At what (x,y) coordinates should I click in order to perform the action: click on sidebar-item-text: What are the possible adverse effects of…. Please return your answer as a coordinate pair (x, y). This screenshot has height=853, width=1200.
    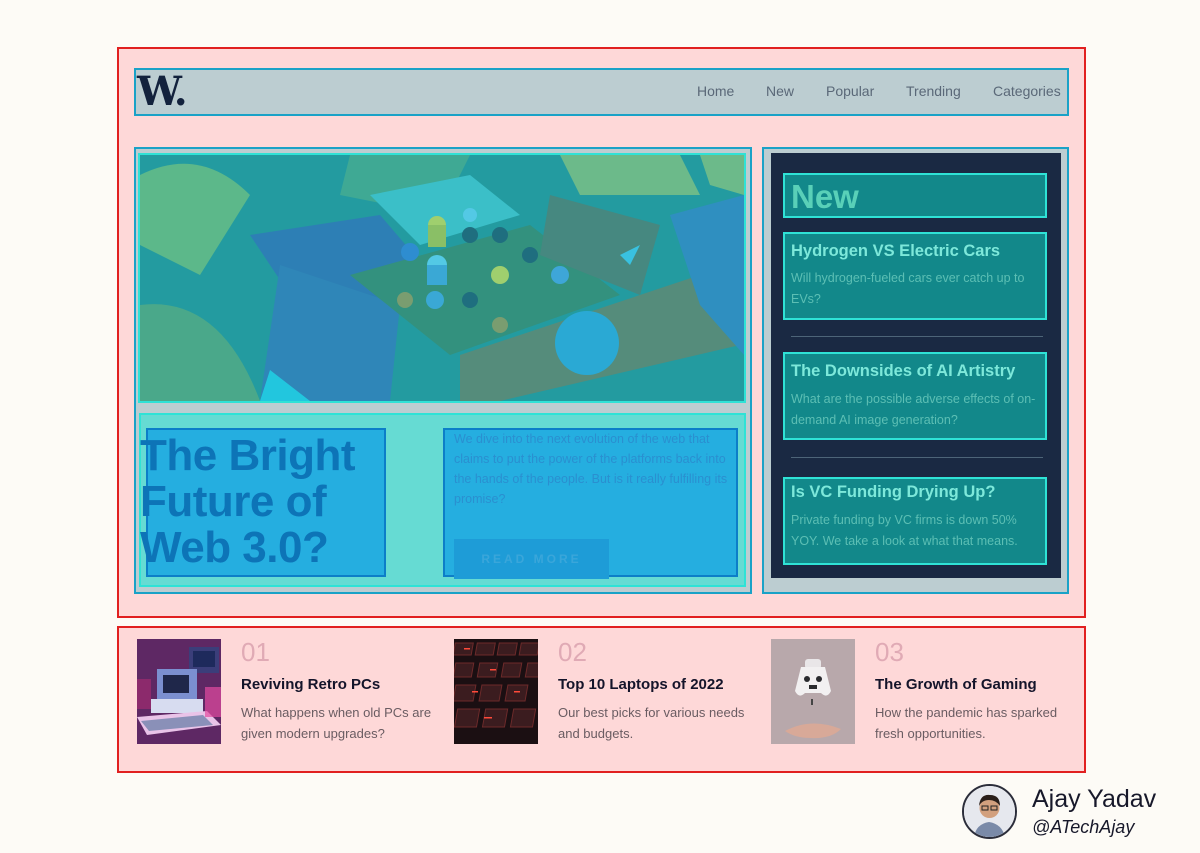
    Looking at the image, I should click on (913, 409).